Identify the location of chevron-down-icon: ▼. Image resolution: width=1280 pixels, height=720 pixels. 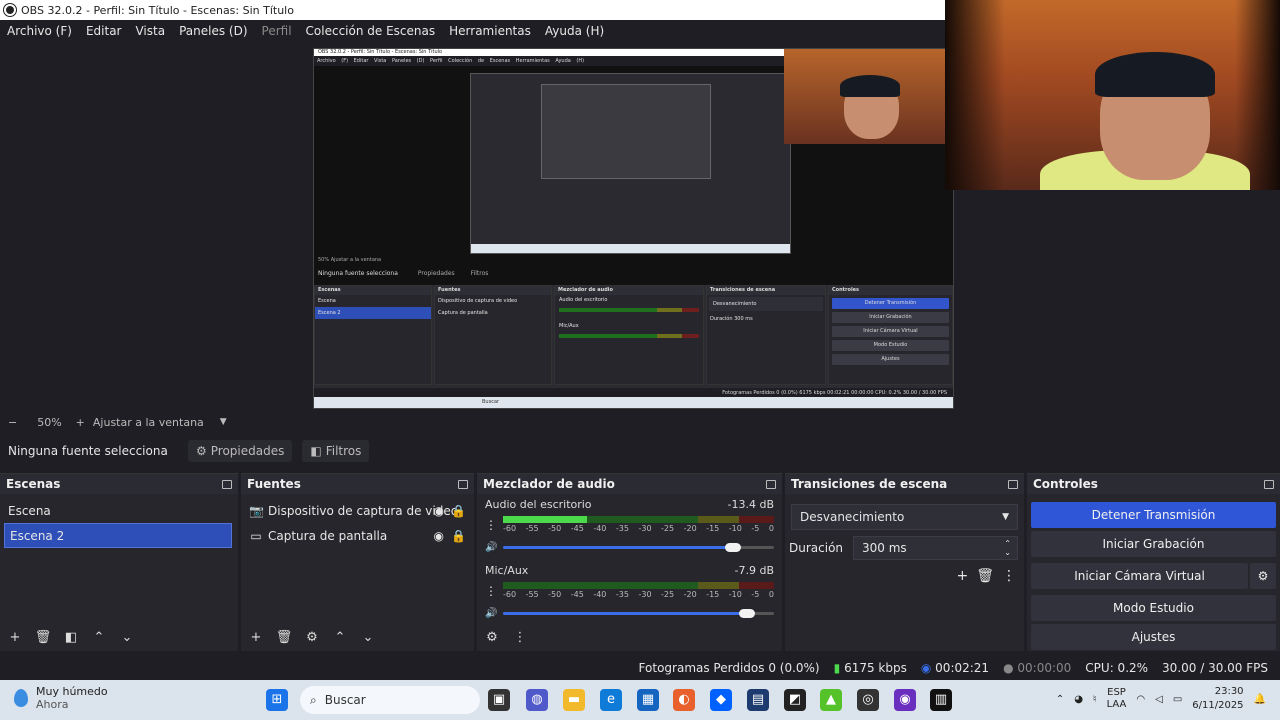
(1005, 517).